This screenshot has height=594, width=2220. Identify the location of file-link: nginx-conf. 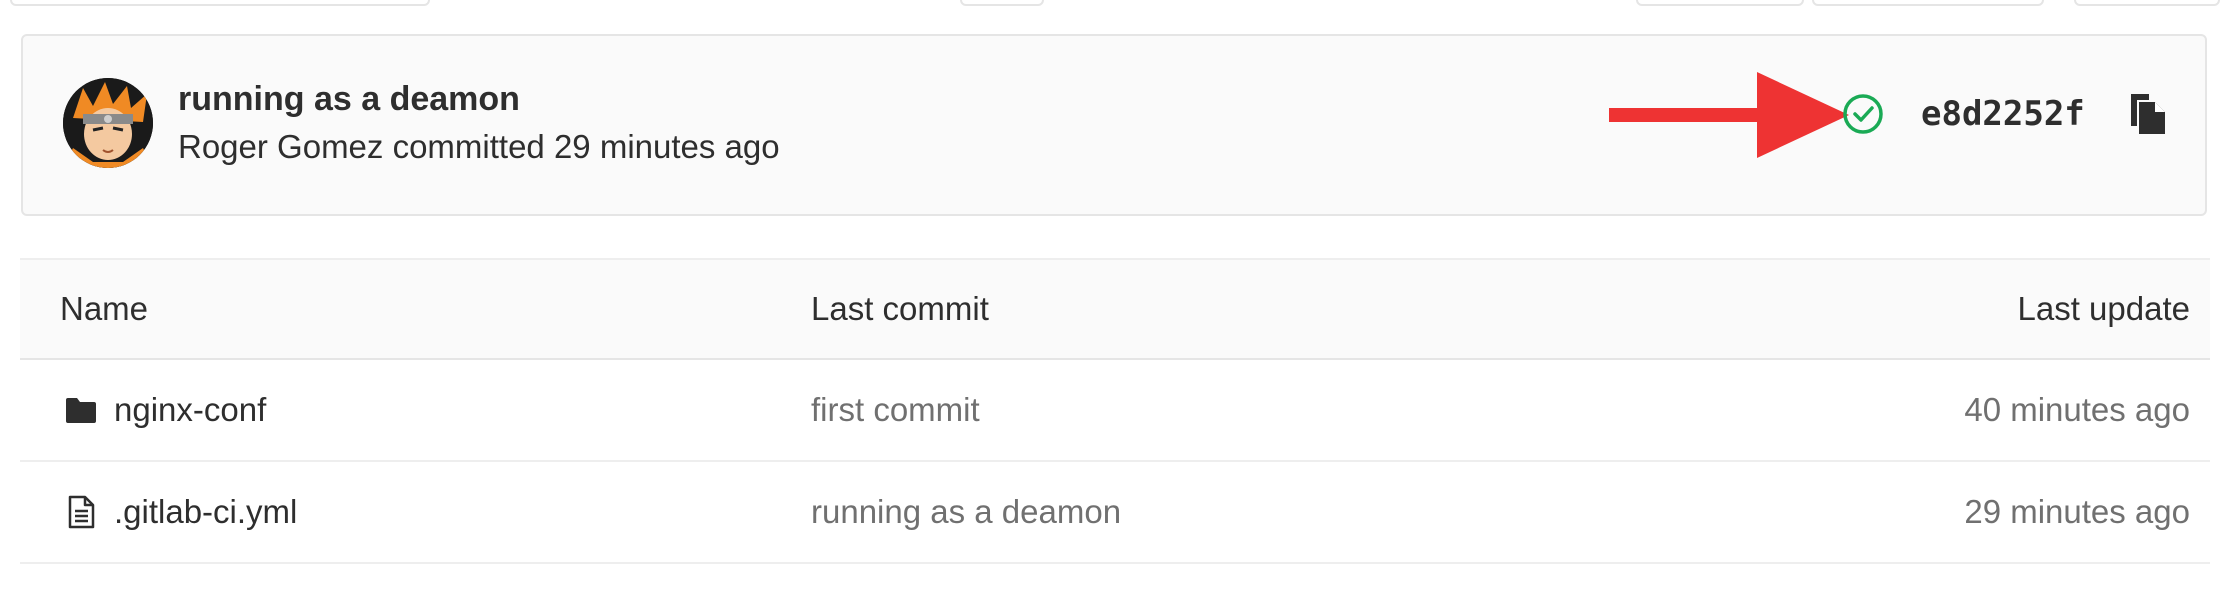
(190, 410).